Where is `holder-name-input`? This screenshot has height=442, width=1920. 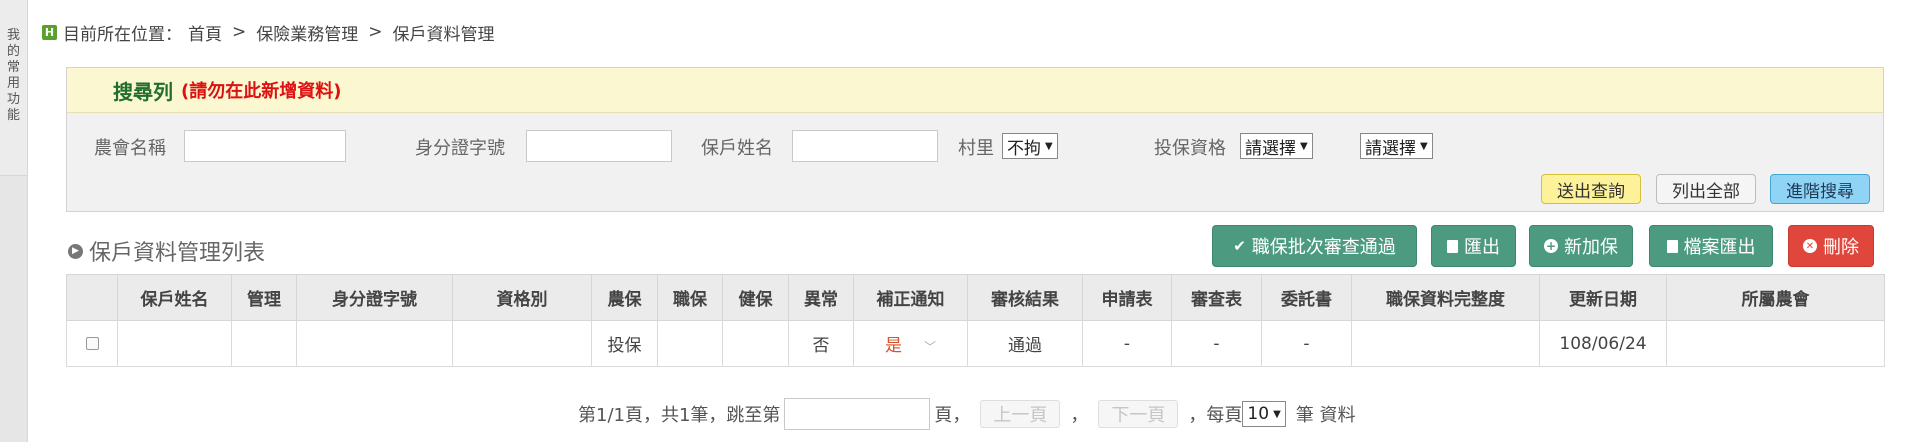
holder-name-input is located at coordinates (865, 146).